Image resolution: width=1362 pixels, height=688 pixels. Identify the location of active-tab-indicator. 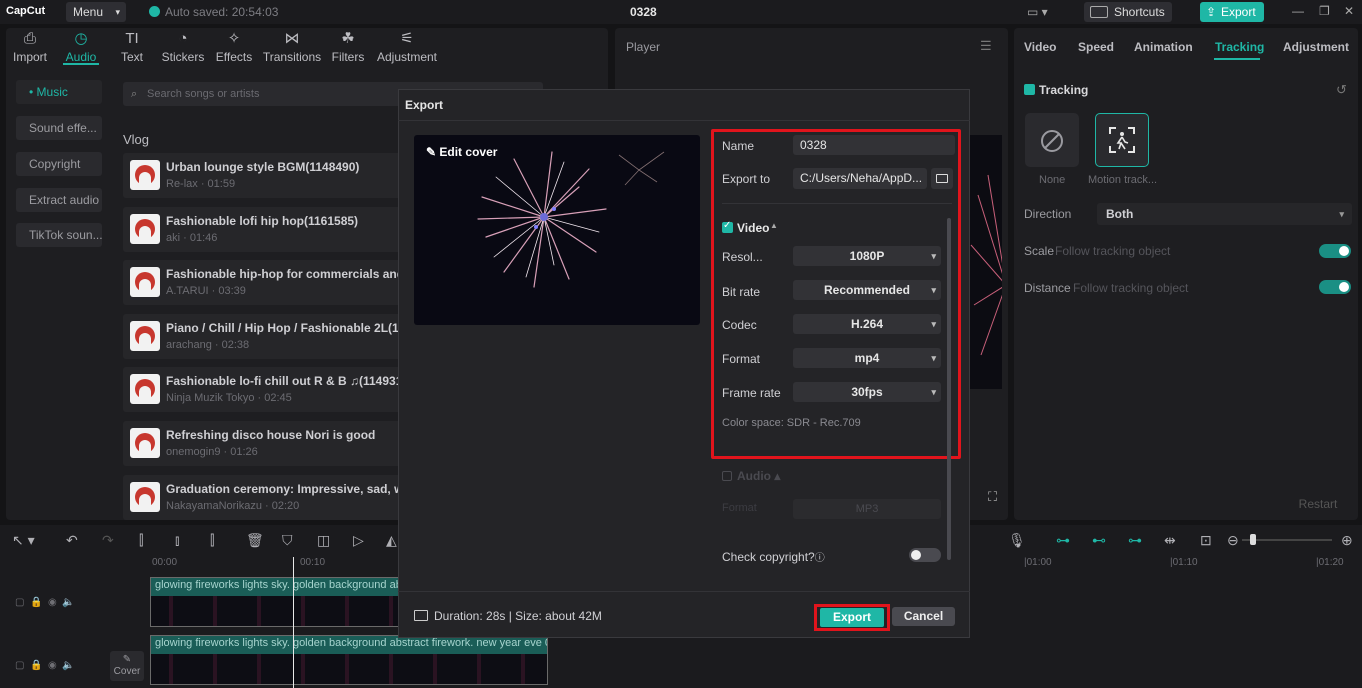
(1237, 59).